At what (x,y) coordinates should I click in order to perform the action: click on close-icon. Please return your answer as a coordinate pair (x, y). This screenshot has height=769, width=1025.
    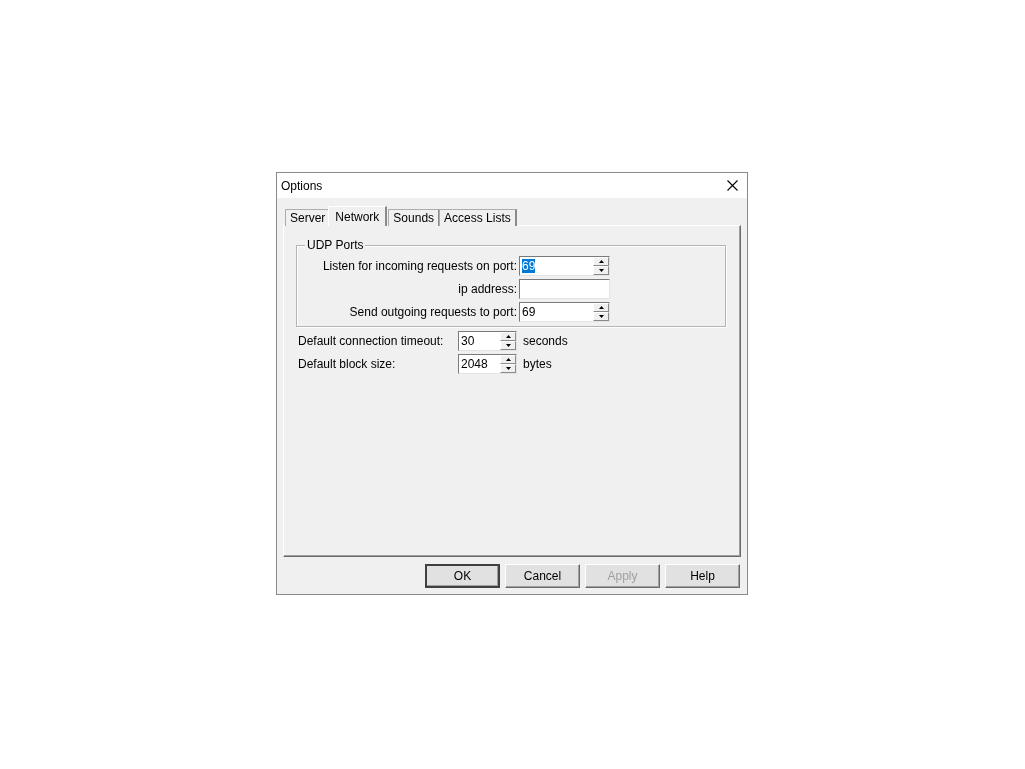
    Looking at the image, I should click on (732, 185).